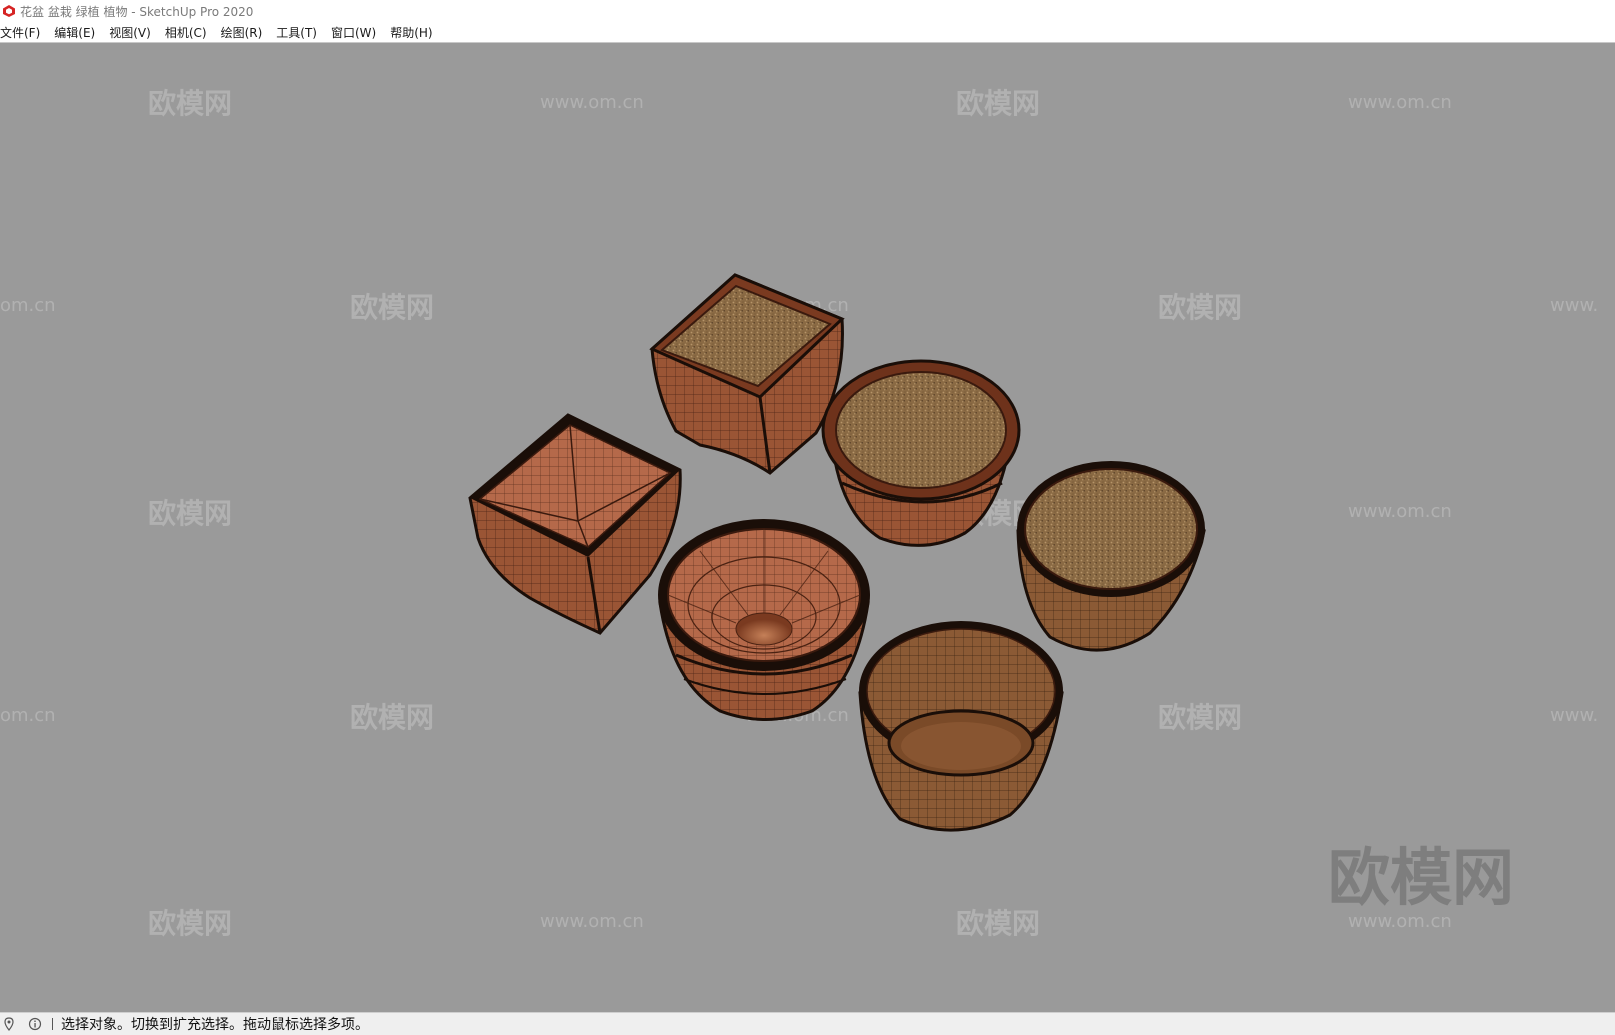  I want to click on menu-view: 视图(V), so click(130, 32).